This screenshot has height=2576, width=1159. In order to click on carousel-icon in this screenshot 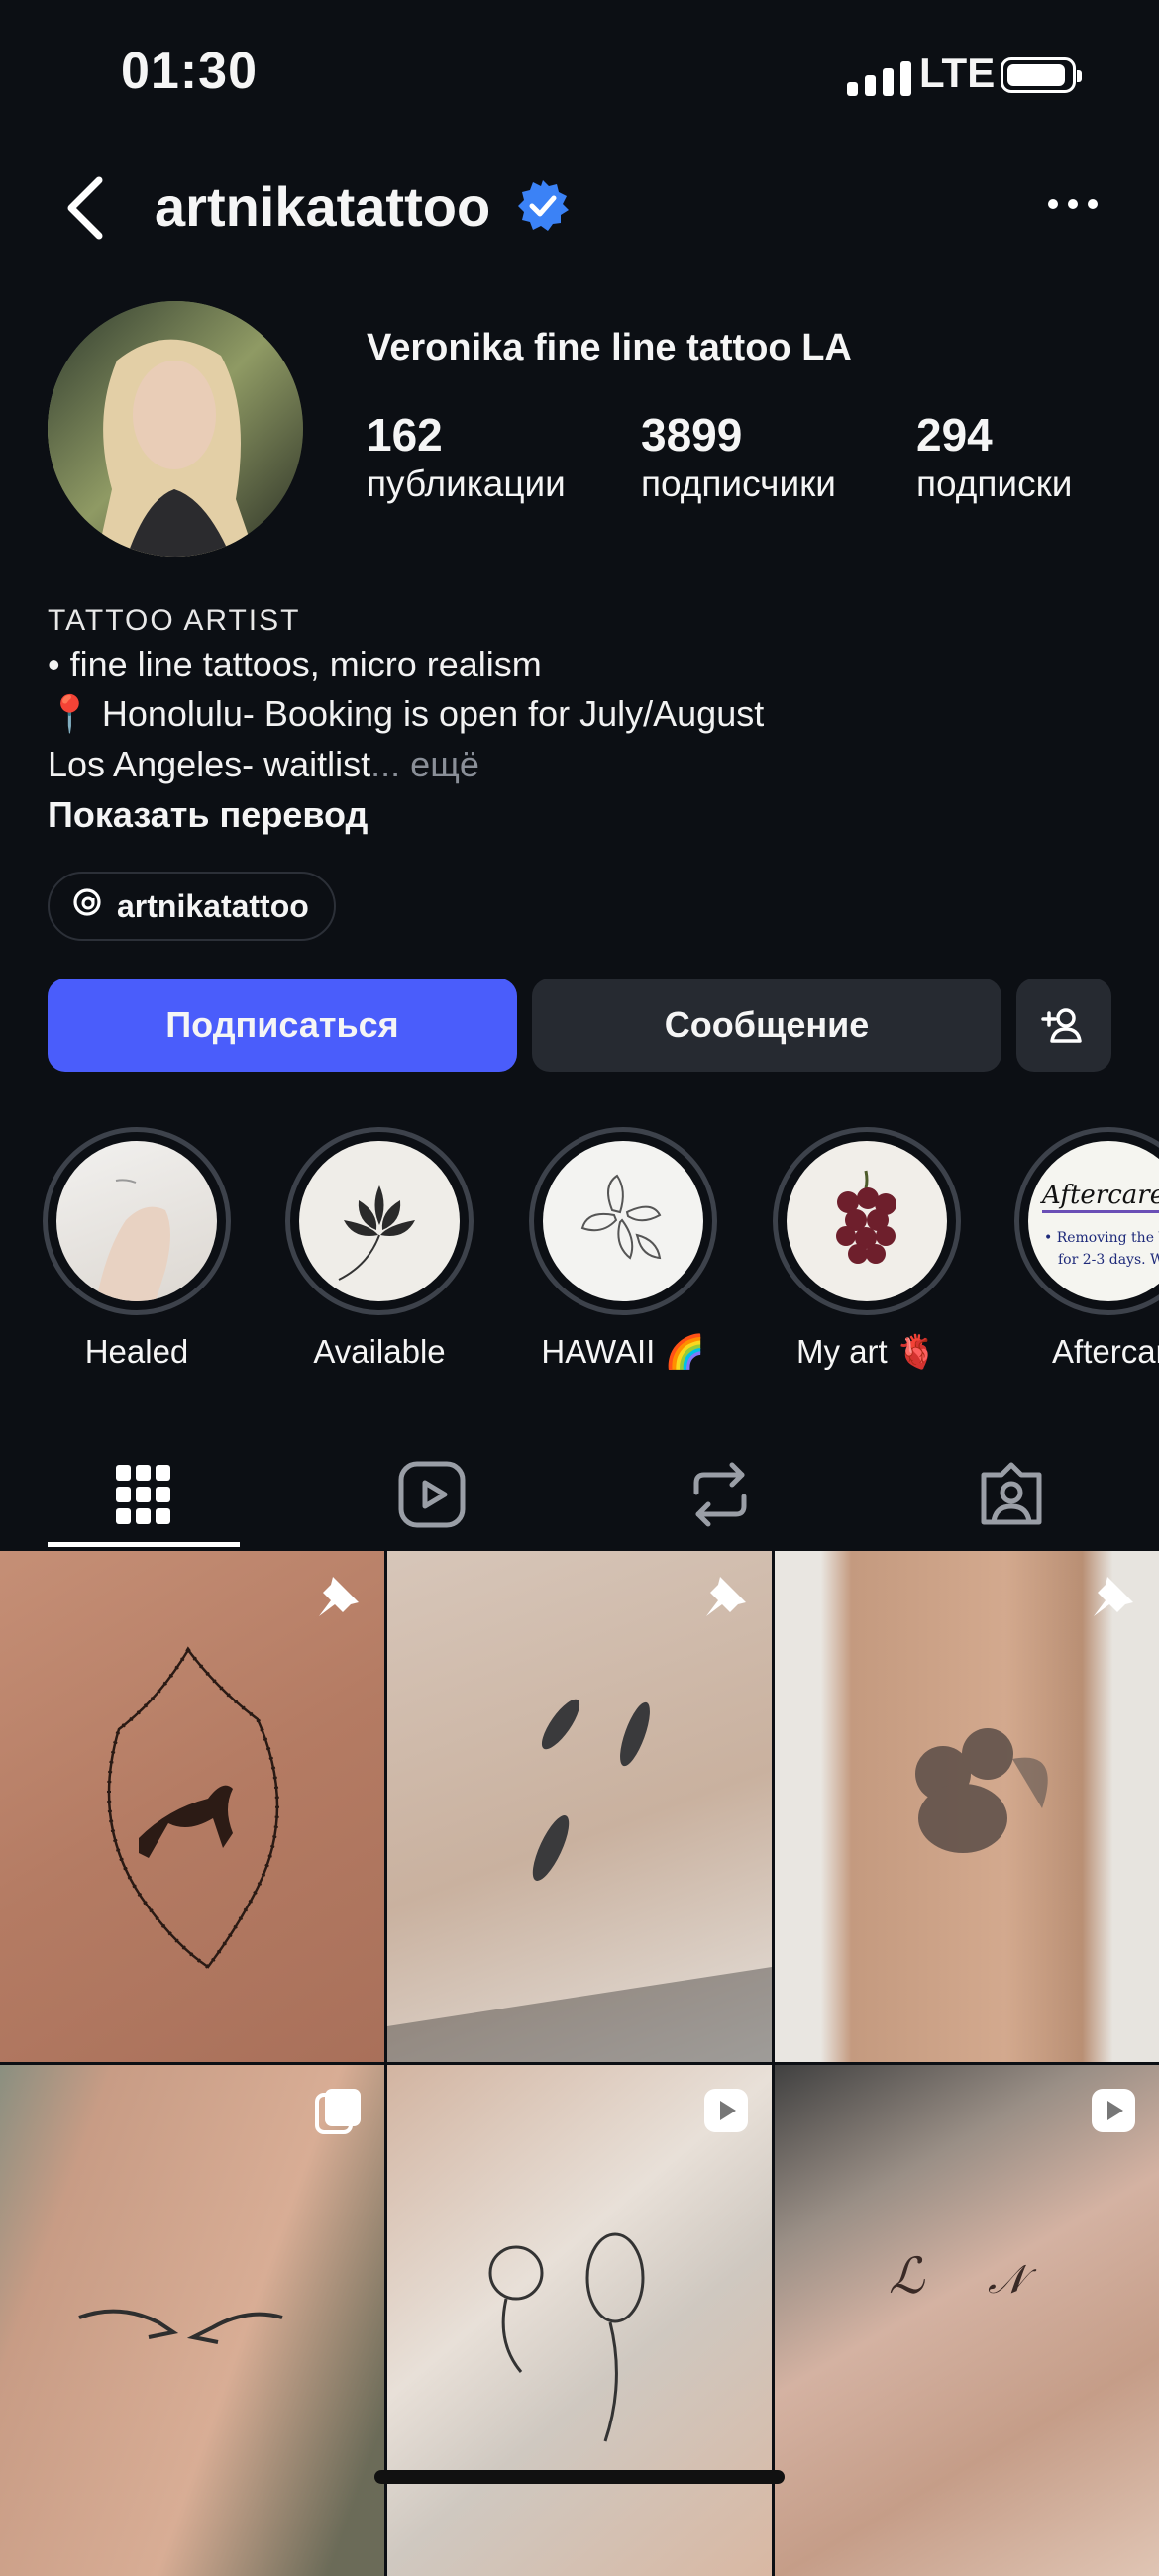, I will do `click(338, 2111)`.